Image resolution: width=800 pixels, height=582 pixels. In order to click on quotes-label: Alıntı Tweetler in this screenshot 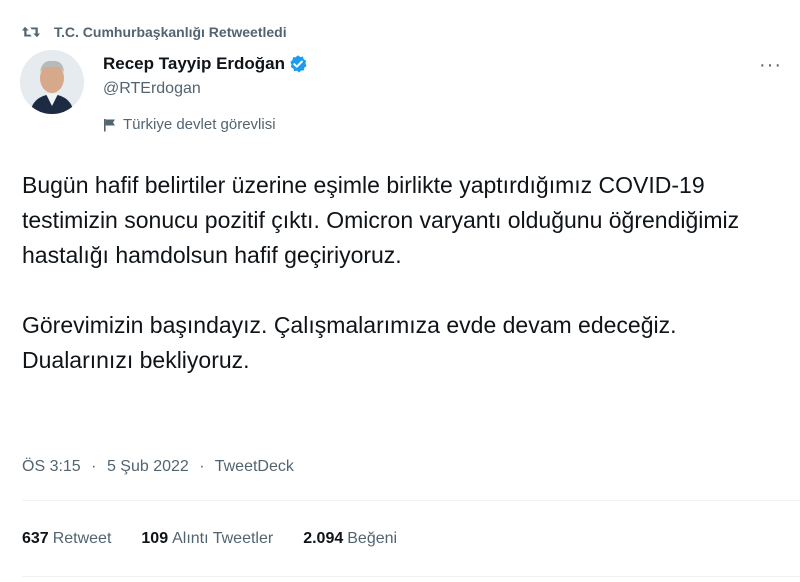, I will do `click(223, 538)`.